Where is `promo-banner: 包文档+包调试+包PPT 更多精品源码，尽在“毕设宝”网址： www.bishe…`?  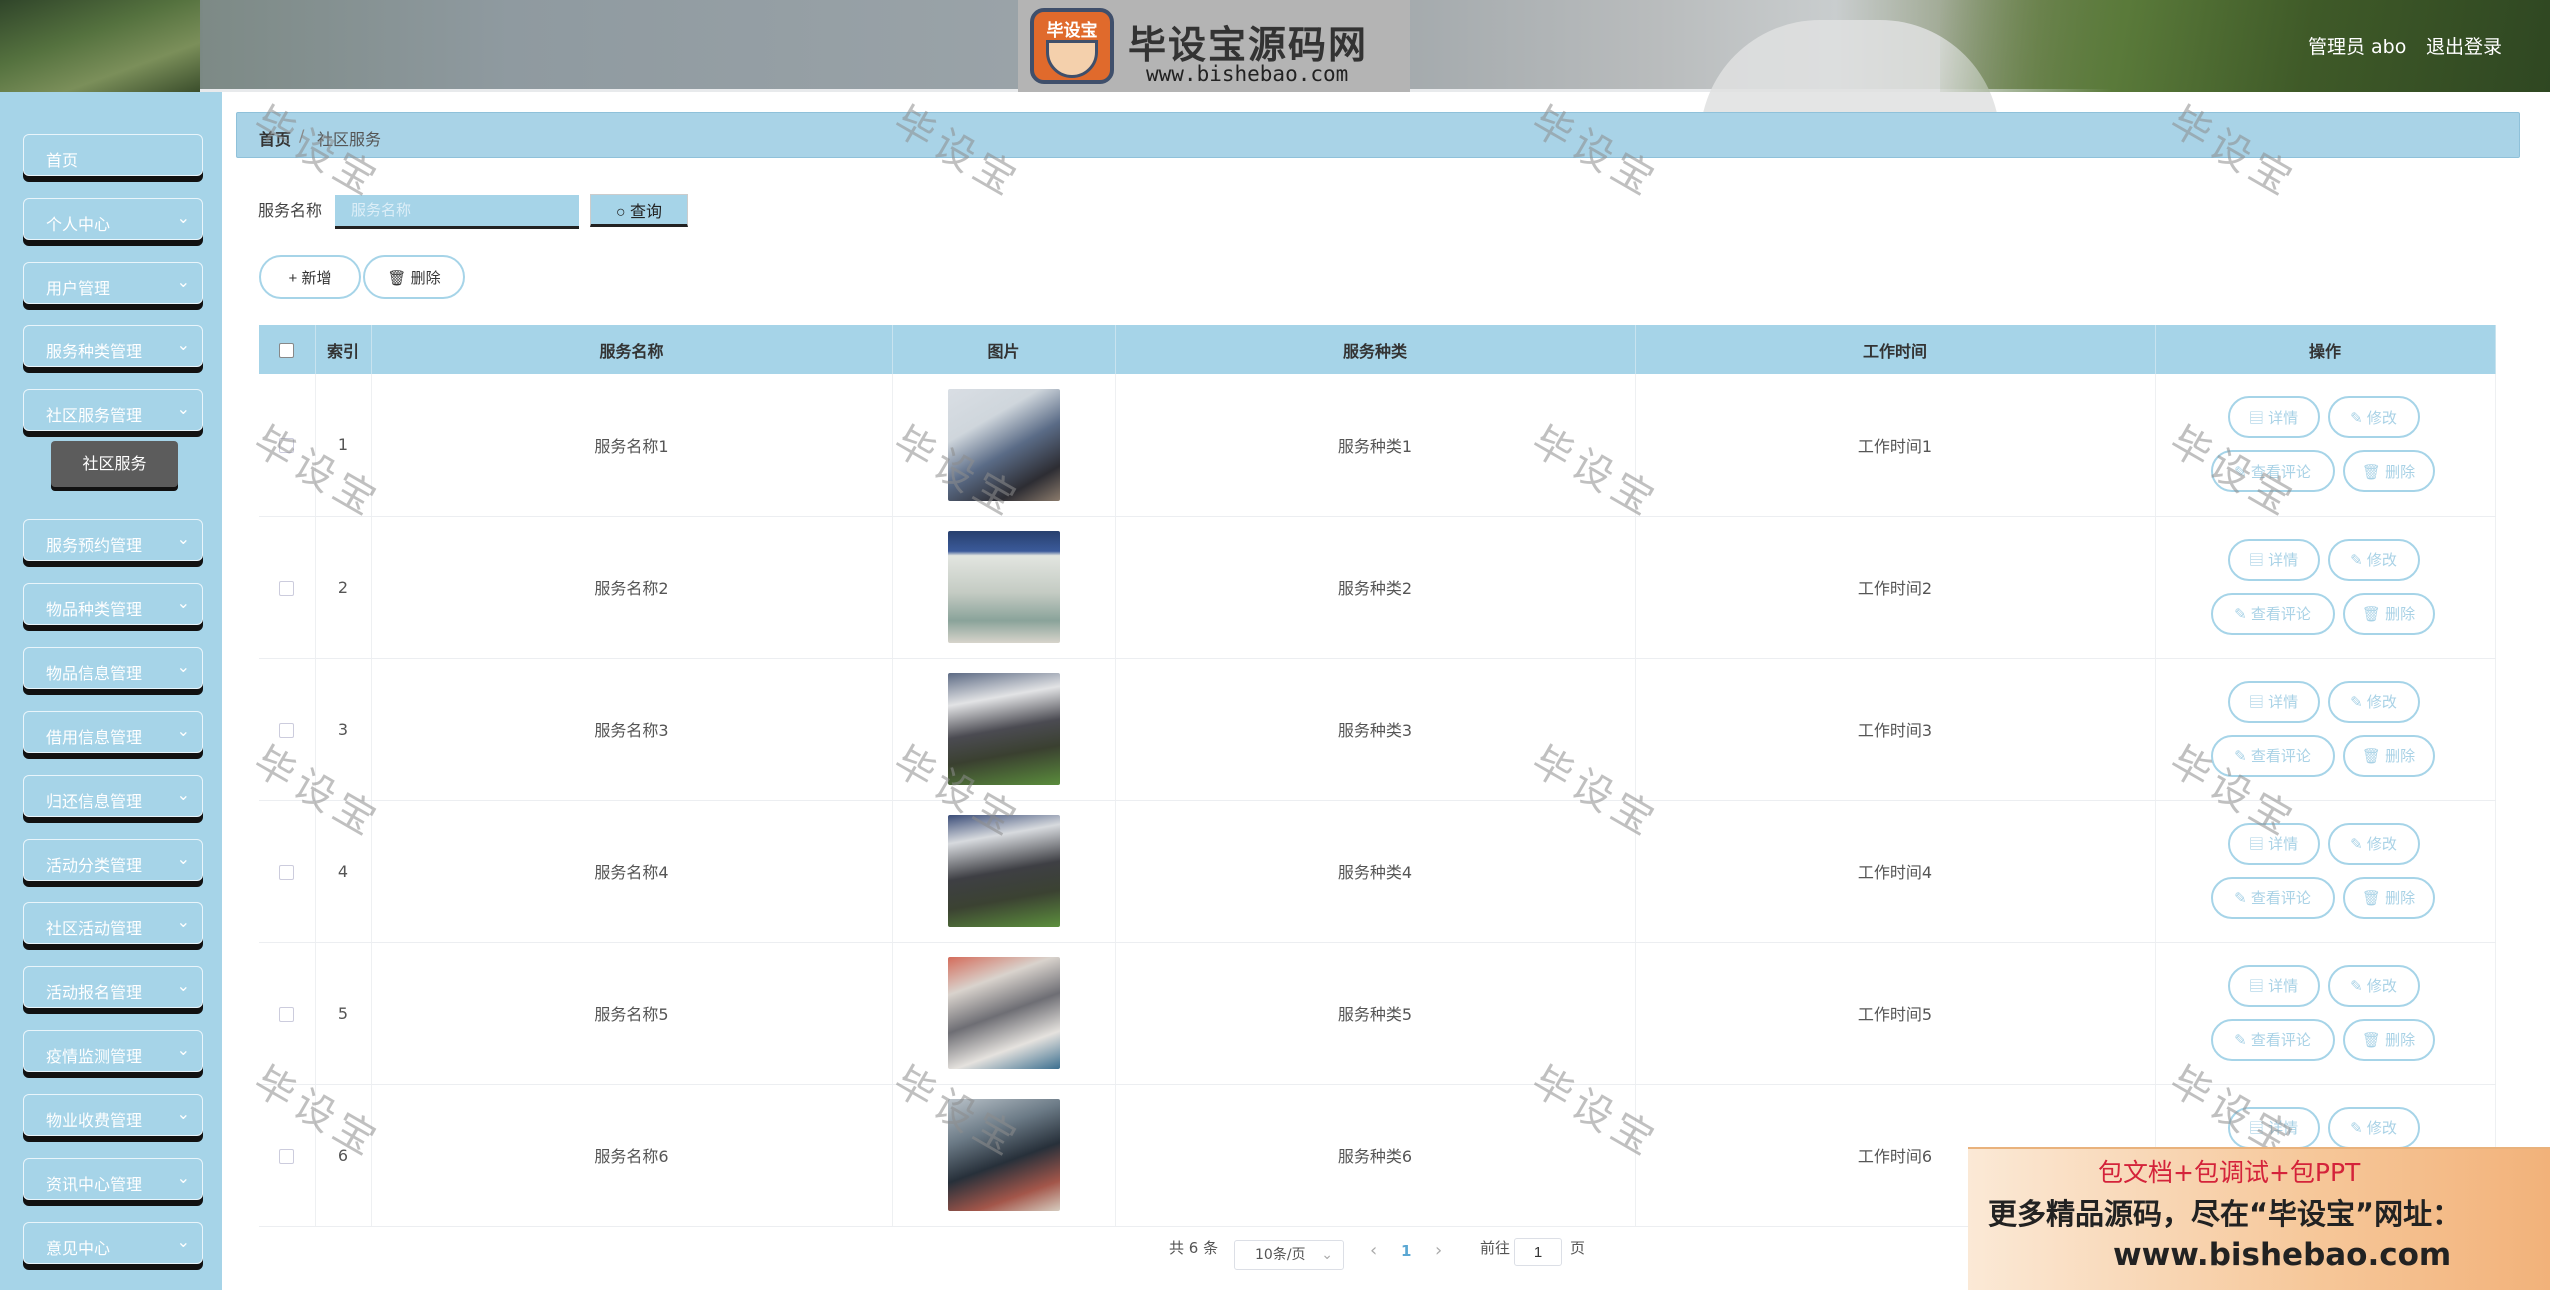 promo-banner: 包文档+包调试+包PPT 更多精品源码，尽在“毕设宝”网址： www.bishe… is located at coordinates (2259, 1218).